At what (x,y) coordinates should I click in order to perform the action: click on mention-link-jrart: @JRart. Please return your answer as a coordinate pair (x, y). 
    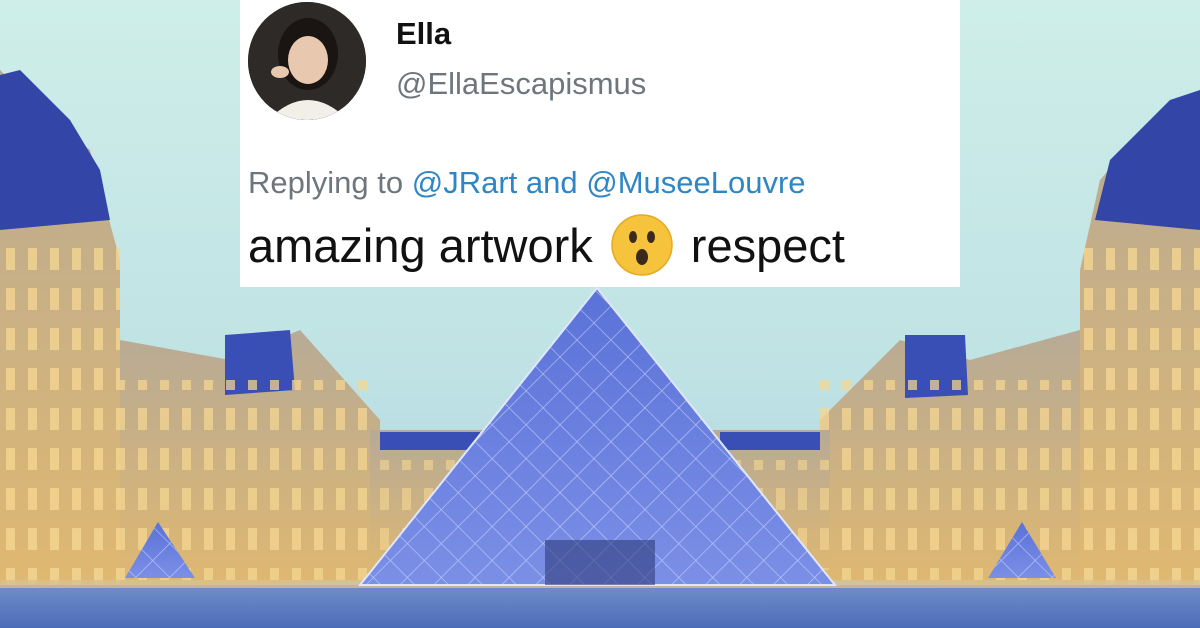
    Looking at the image, I should click on (465, 182).